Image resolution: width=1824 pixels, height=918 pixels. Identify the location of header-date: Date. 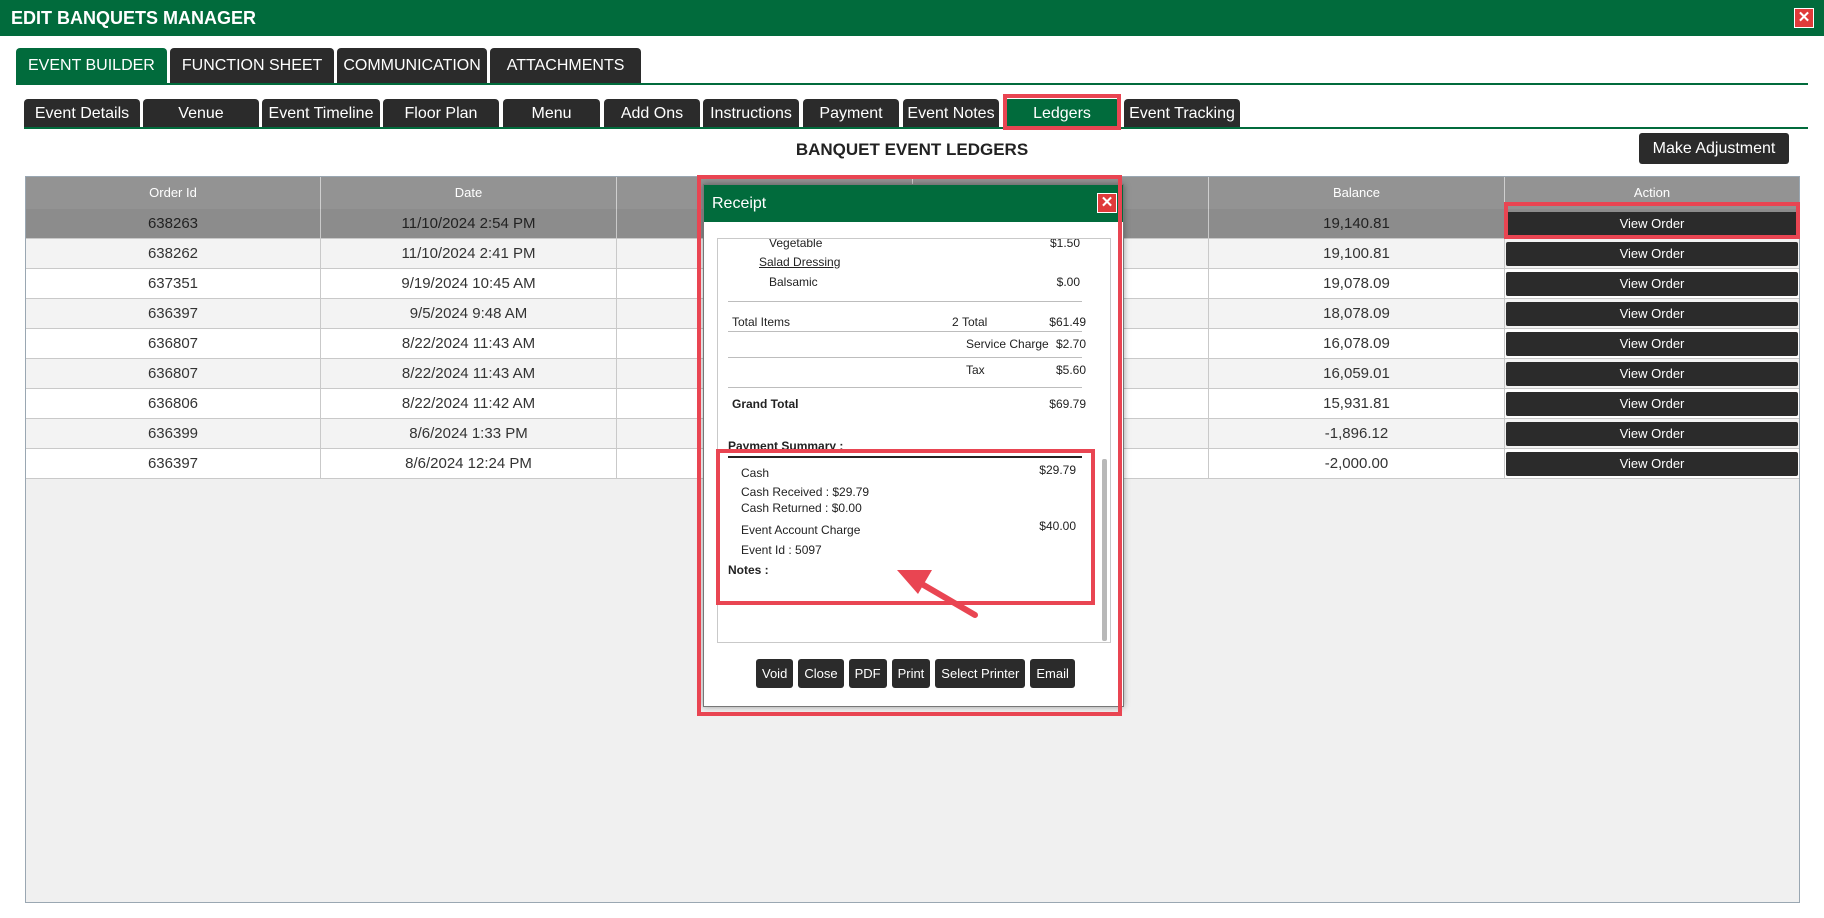
(469, 193).